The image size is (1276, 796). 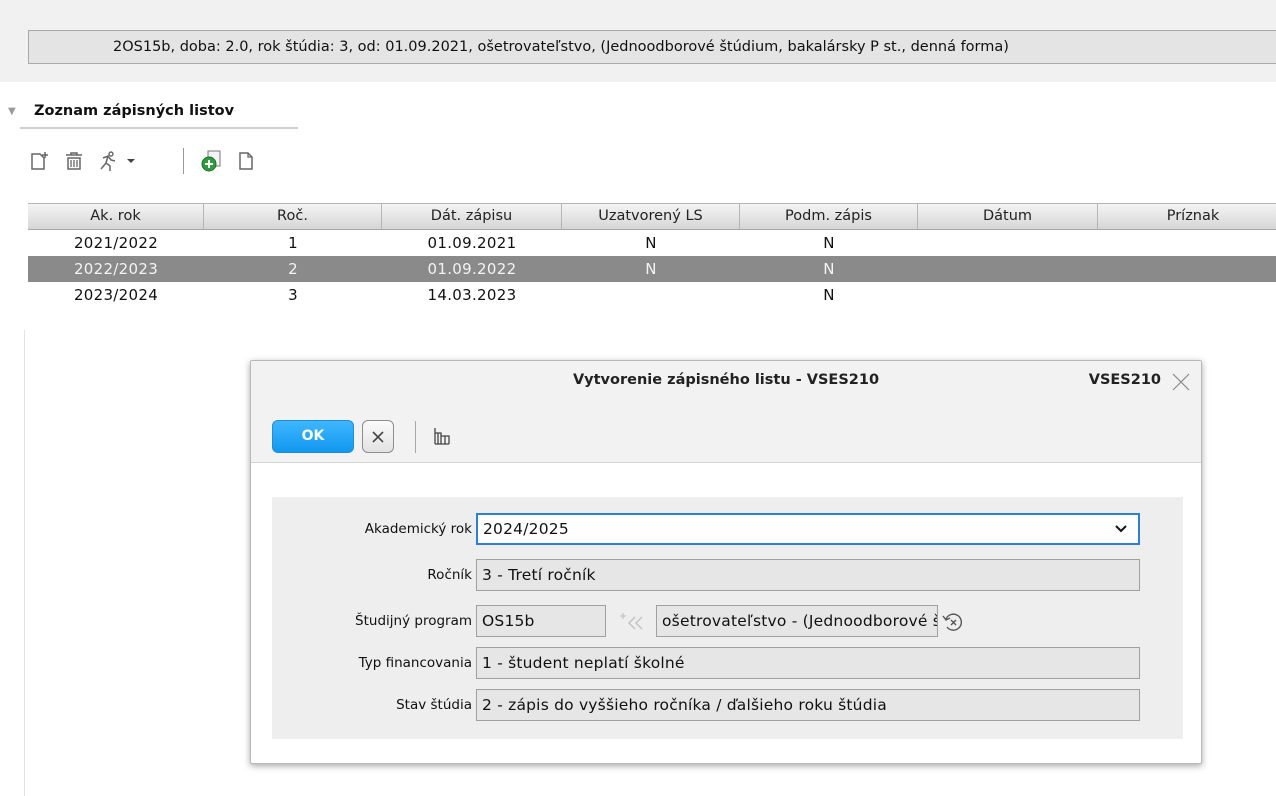 What do you see at coordinates (74, 161) in the screenshot?
I see `trash-icon` at bounding box center [74, 161].